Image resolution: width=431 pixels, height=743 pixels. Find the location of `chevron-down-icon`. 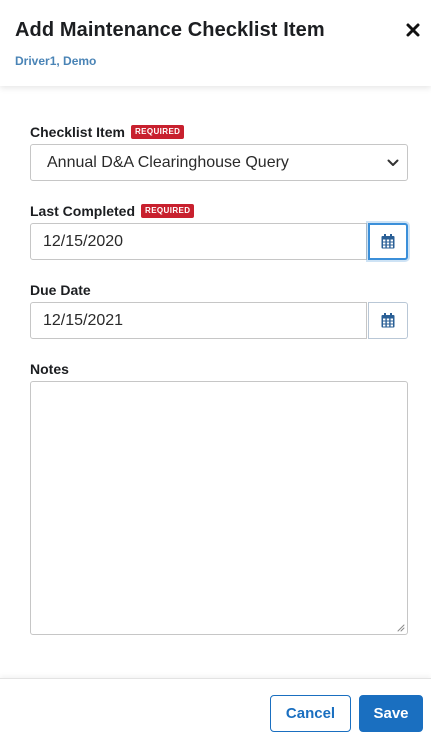

chevron-down-icon is located at coordinates (393, 162).